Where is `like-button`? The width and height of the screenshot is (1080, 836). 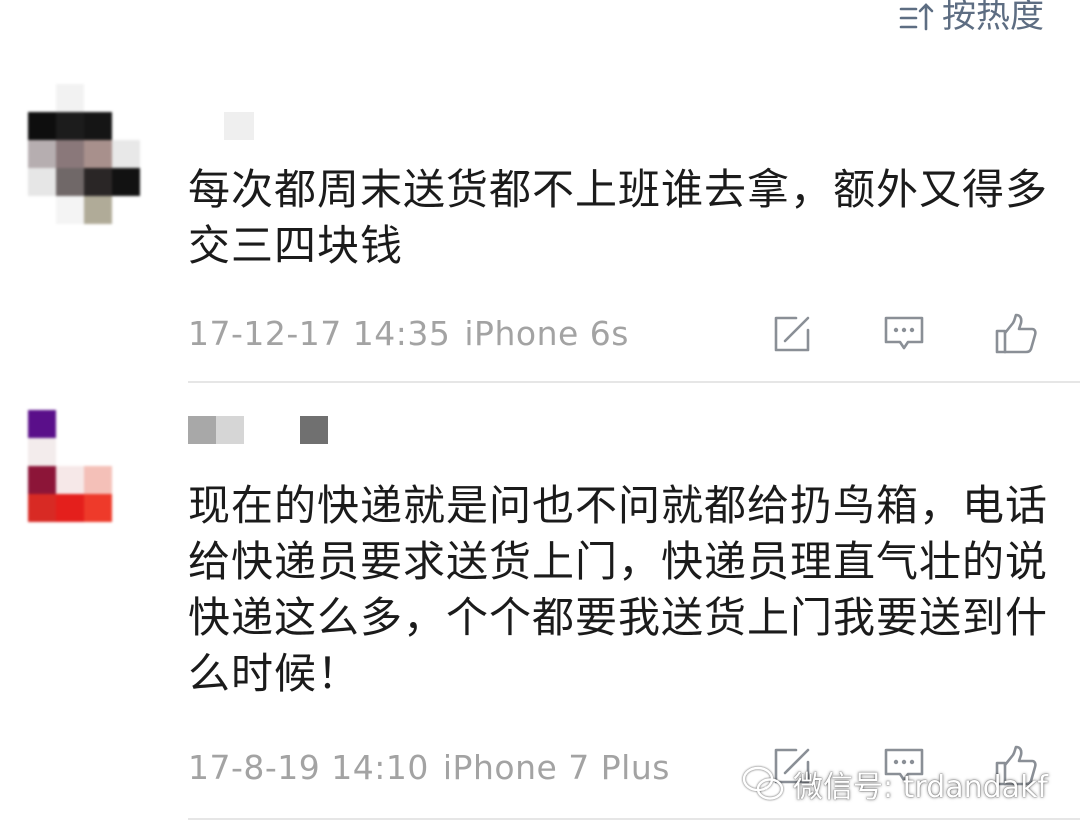 like-button is located at coordinates (1016, 334).